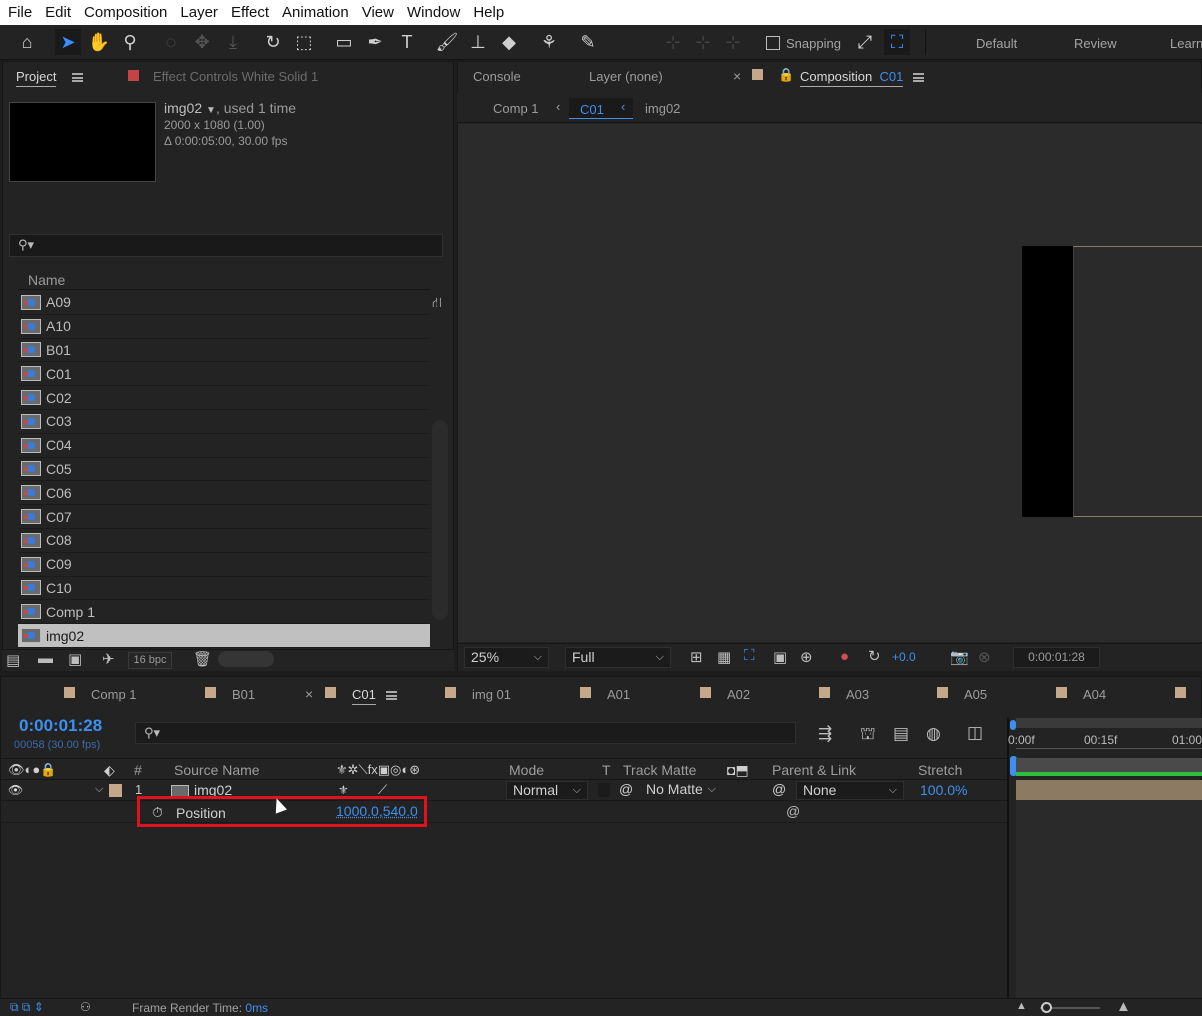 The width and height of the screenshot is (1202, 1016). I want to click on project-list-item: img02, so click(224, 636).